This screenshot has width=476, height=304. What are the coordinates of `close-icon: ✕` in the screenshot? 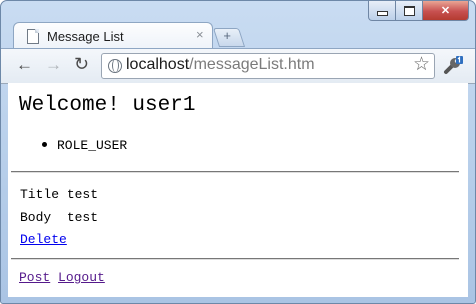 It's located at (445, 11).